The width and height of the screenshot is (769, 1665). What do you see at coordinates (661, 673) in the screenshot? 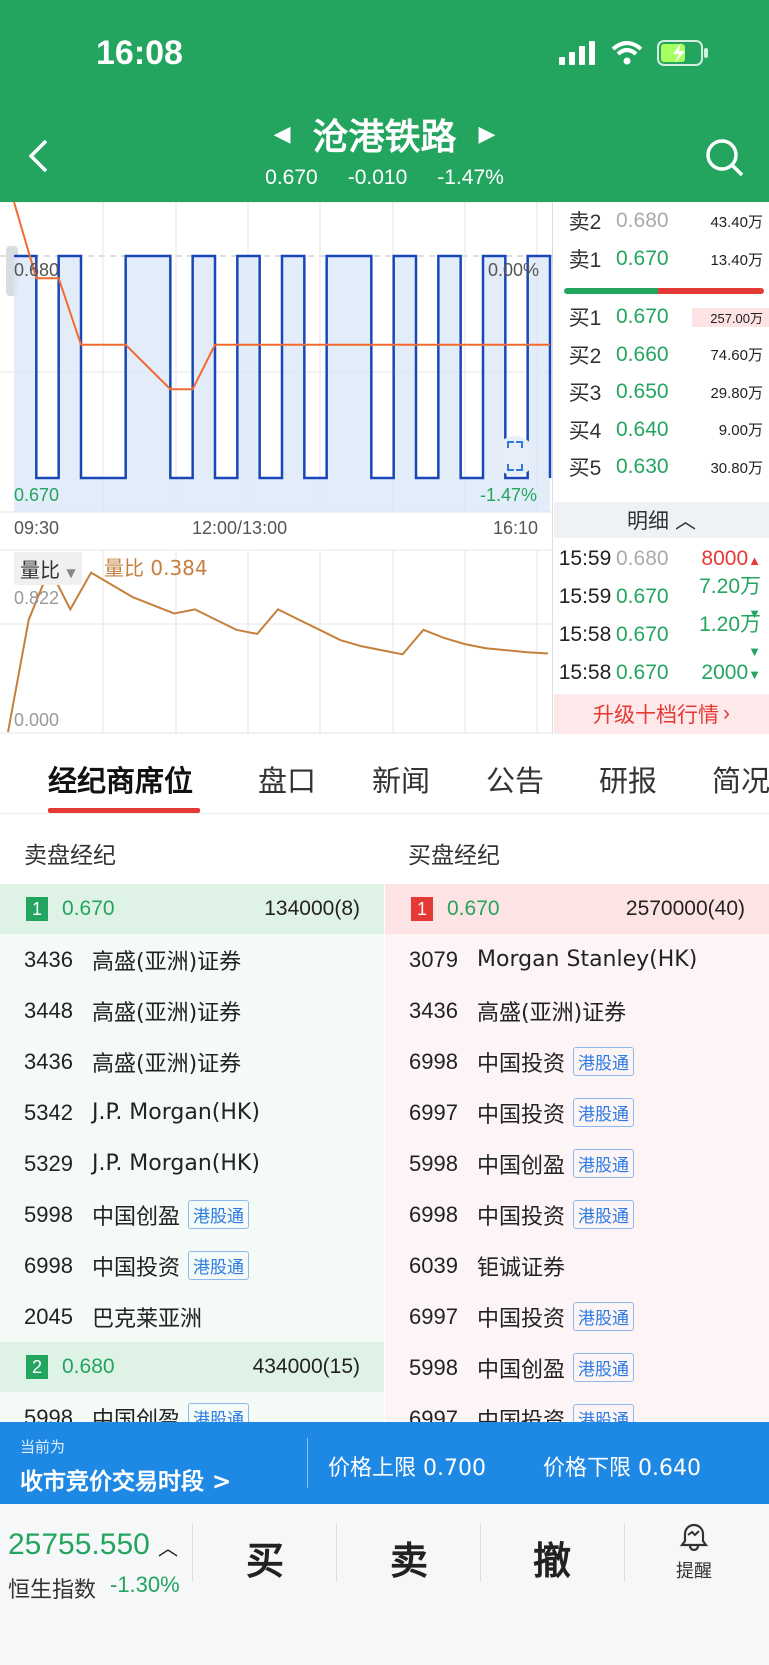
I see `trade-row: 15:58 0.670 2000▼` at bounding box center [661, 673].